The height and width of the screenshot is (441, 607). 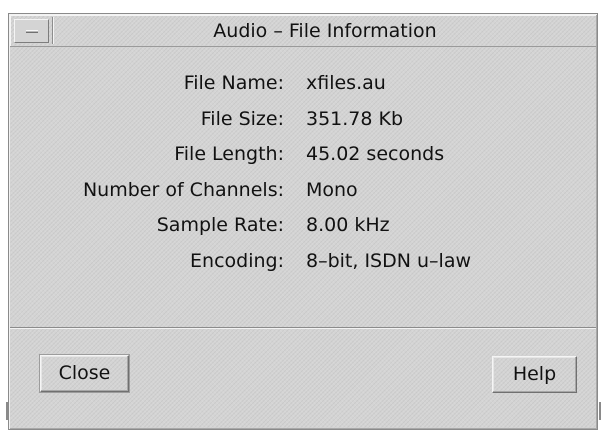 I want to click on info-row-encoding: Encoding: 8–bit, ISDN u–law, so click(x=303, y=268).